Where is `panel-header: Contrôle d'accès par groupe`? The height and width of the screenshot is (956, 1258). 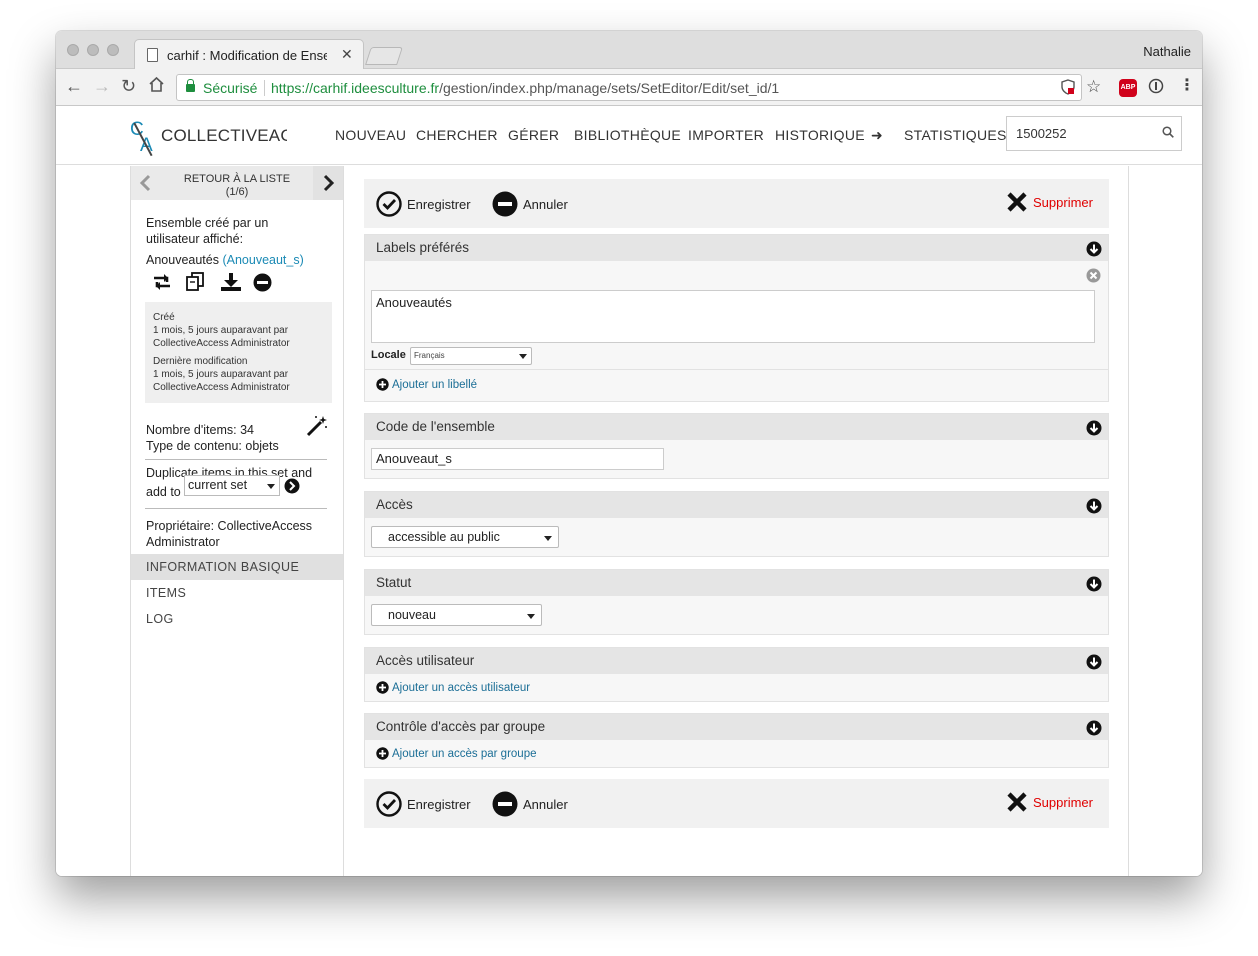
panel-header: Contrôle d'accès par groupe is located at coordinates (736, 727).